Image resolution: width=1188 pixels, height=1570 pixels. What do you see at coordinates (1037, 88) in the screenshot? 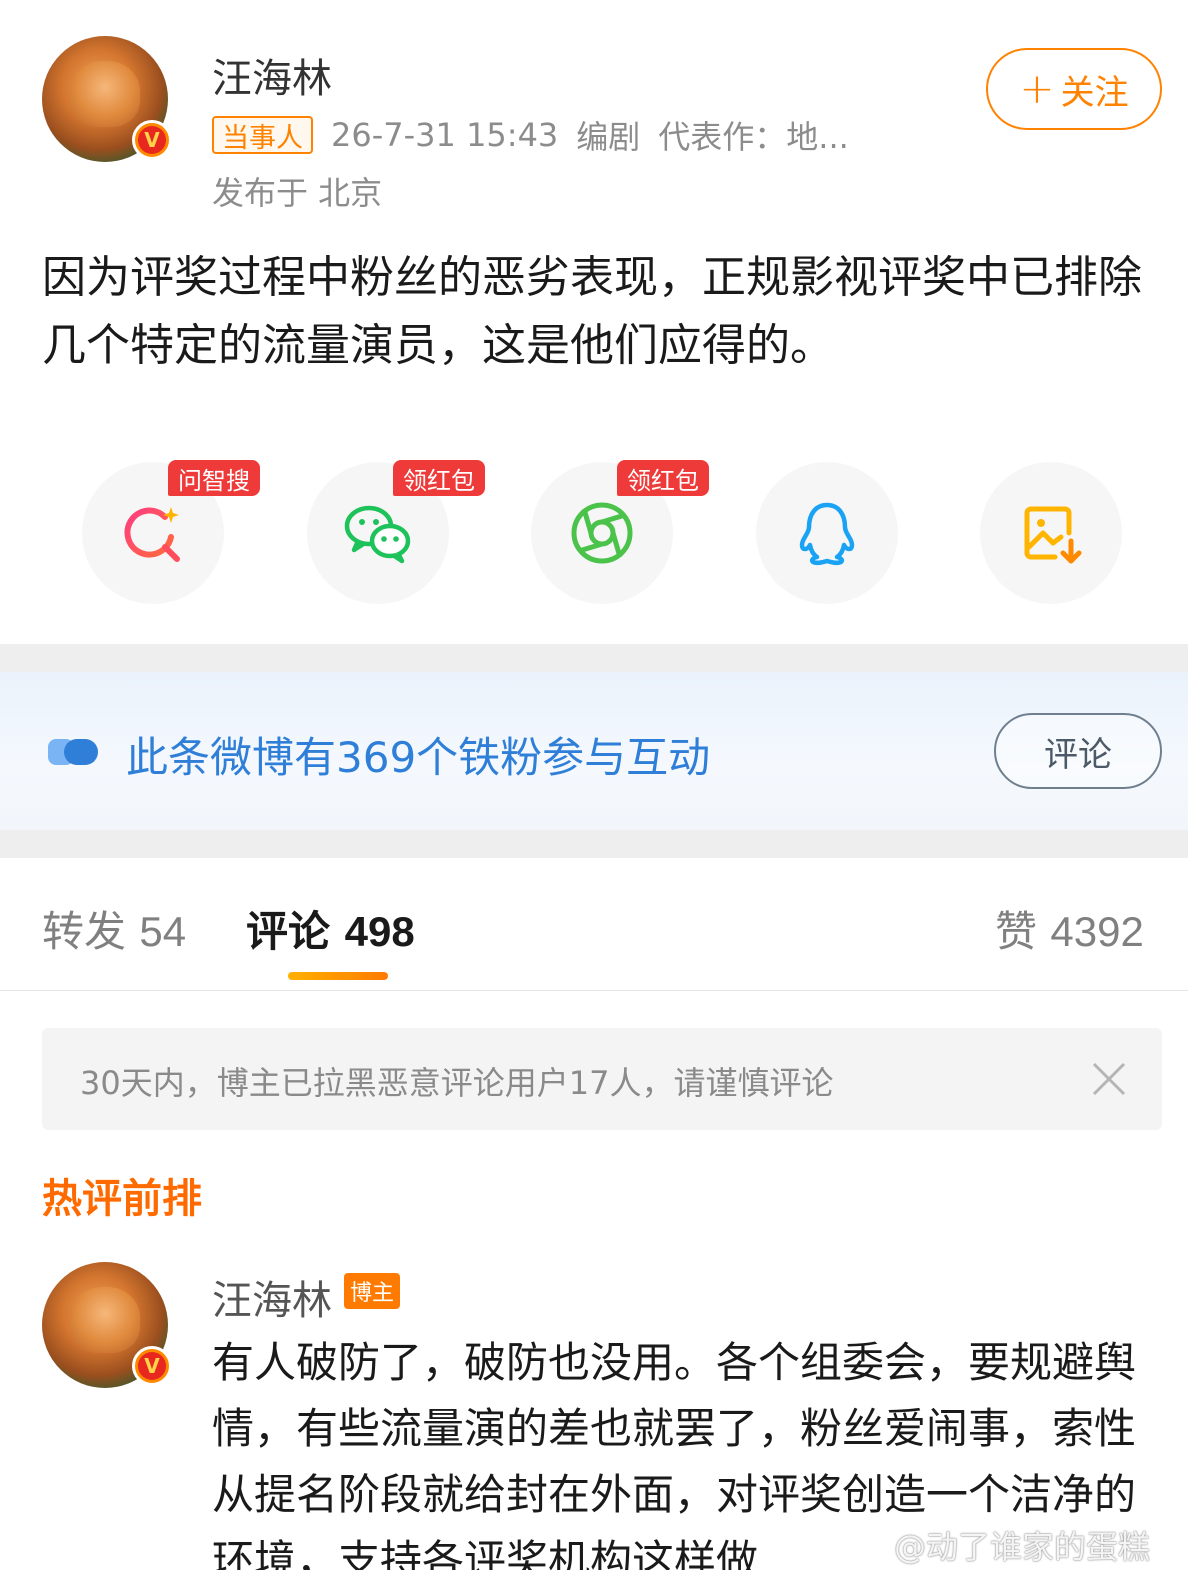
I see `plus-icon: +` at bounding box center [1037, 88].